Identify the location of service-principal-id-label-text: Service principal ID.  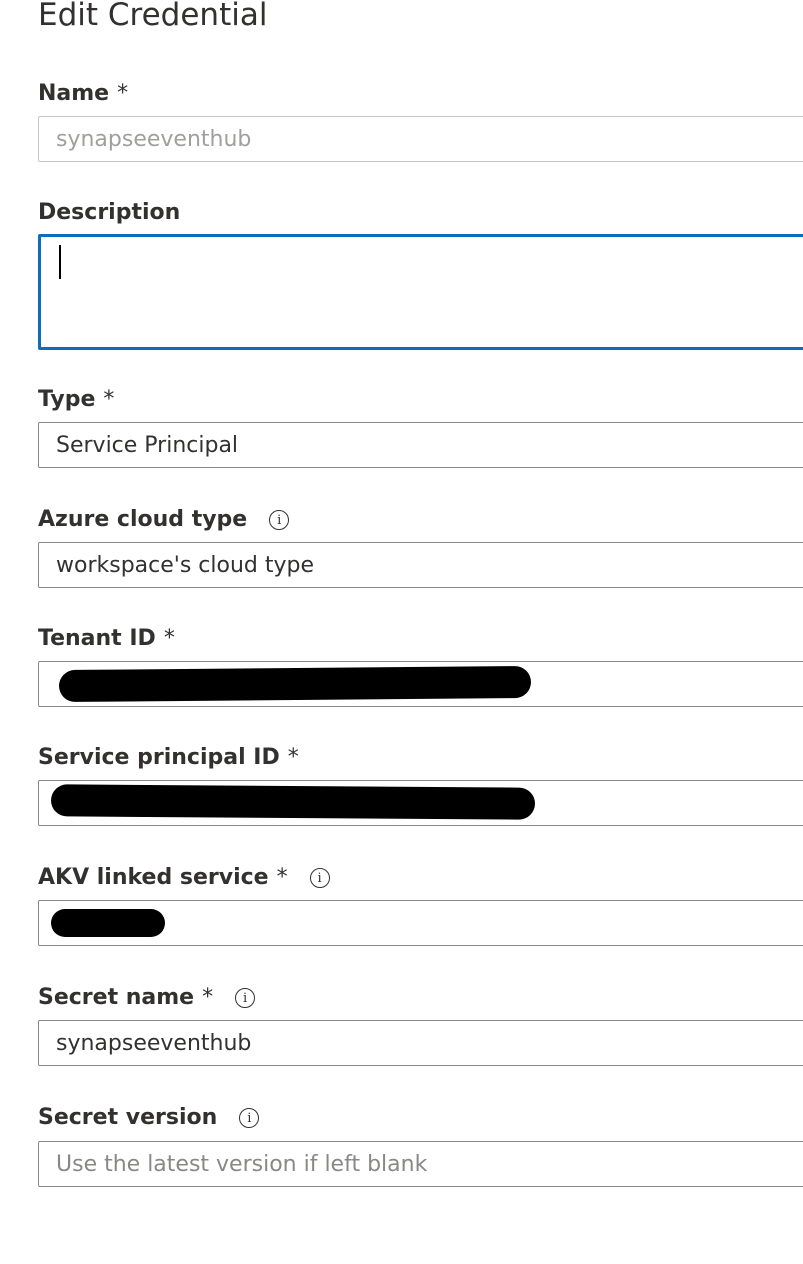
(159, 757).